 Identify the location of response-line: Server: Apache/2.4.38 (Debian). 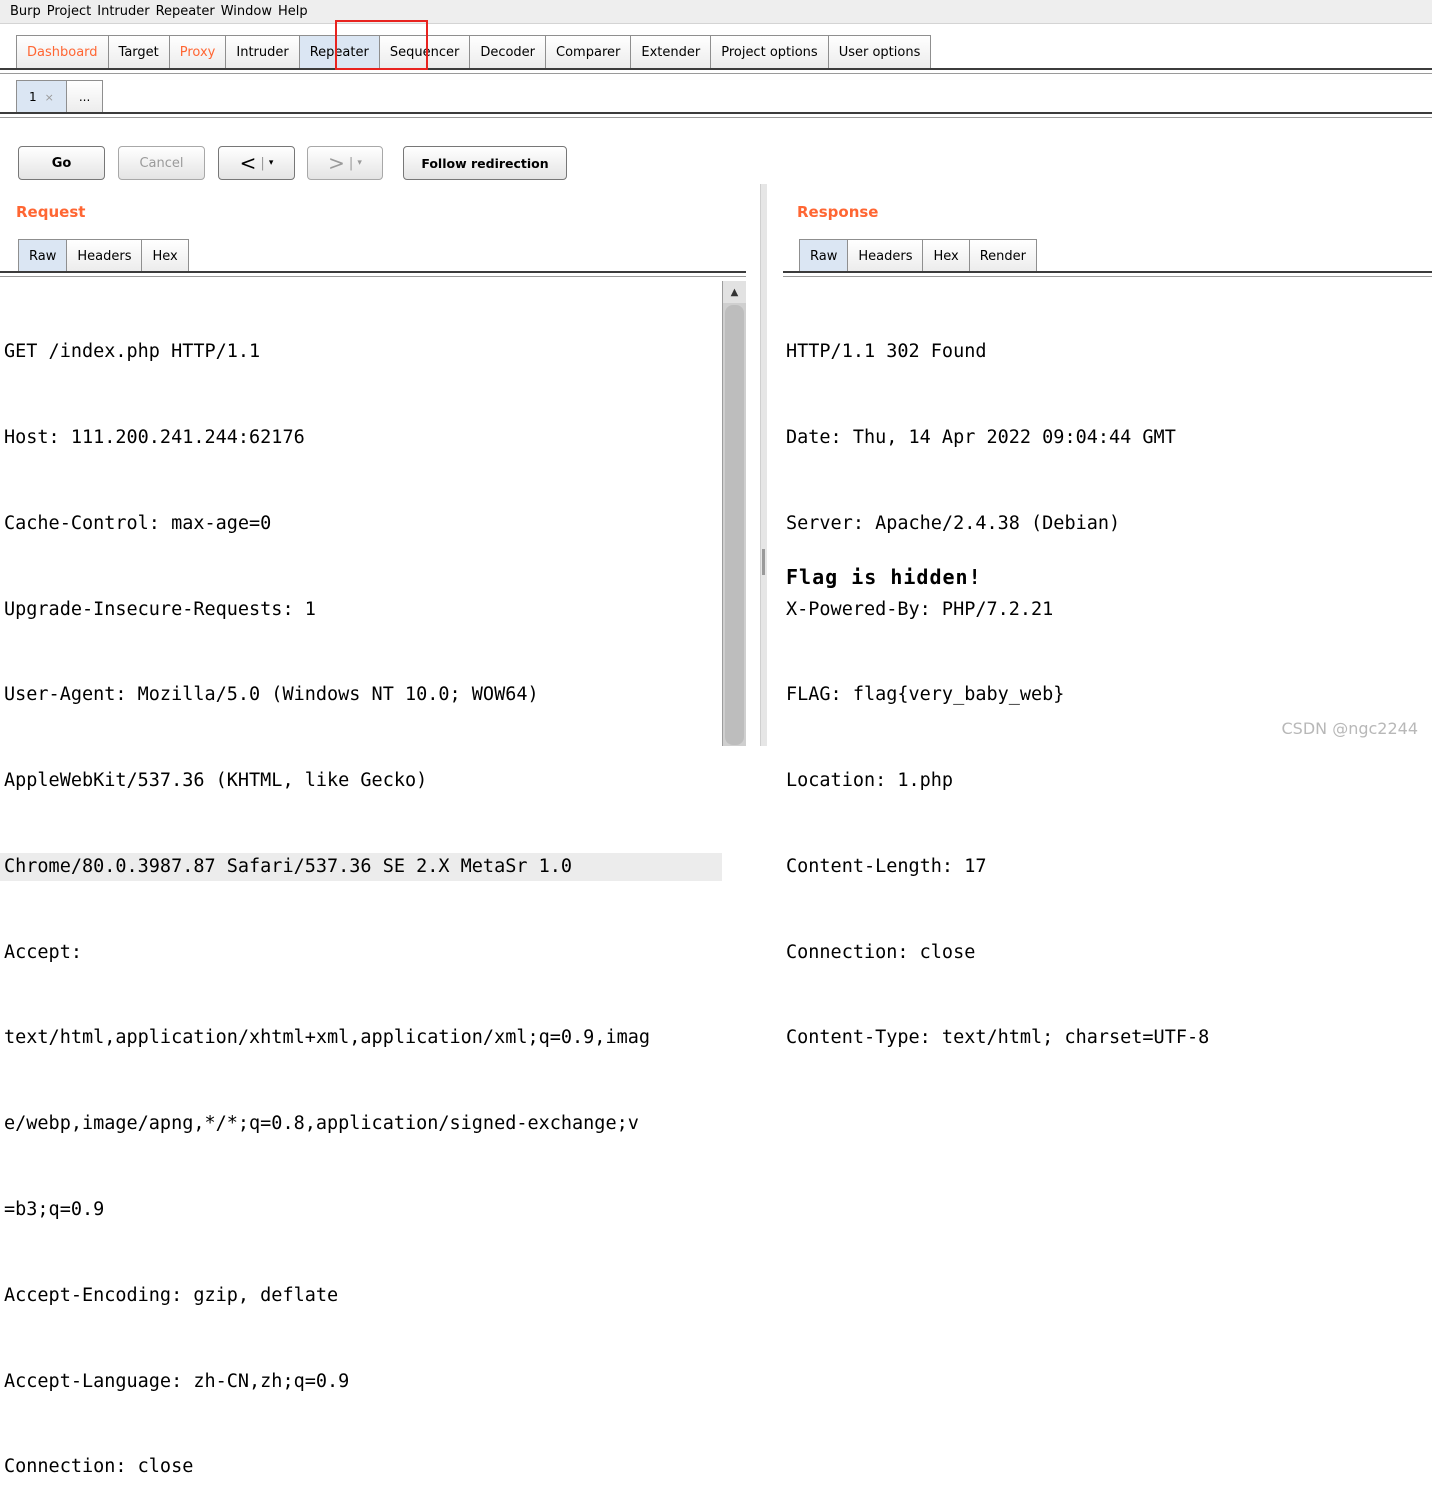
(953, 523).